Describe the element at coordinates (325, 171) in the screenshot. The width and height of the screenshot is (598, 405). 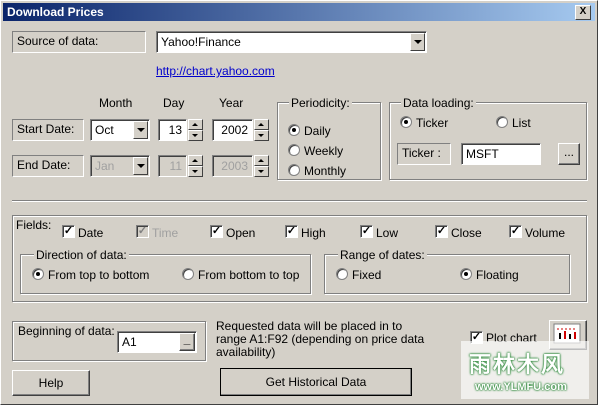
I see `monthly-label: Monthly` at that location.